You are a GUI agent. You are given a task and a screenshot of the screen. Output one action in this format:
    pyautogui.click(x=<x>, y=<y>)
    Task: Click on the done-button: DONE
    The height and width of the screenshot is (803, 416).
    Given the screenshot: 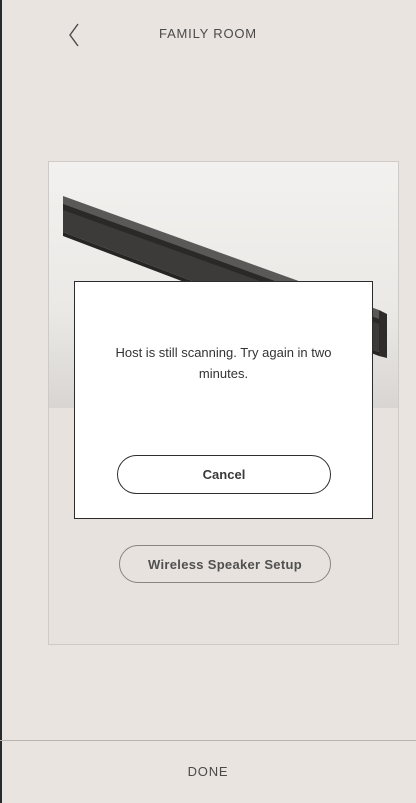 What is the action you would take?
    pyautogui.click(x=208, y=772)
    